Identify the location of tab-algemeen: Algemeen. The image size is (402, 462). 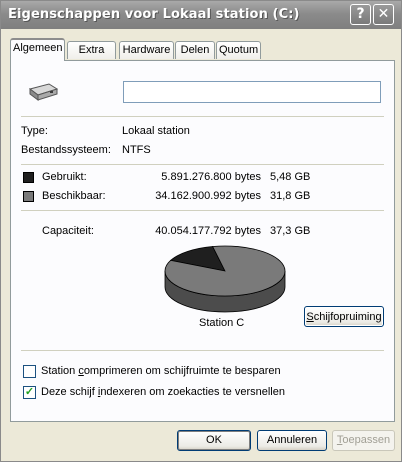
(37, 49).